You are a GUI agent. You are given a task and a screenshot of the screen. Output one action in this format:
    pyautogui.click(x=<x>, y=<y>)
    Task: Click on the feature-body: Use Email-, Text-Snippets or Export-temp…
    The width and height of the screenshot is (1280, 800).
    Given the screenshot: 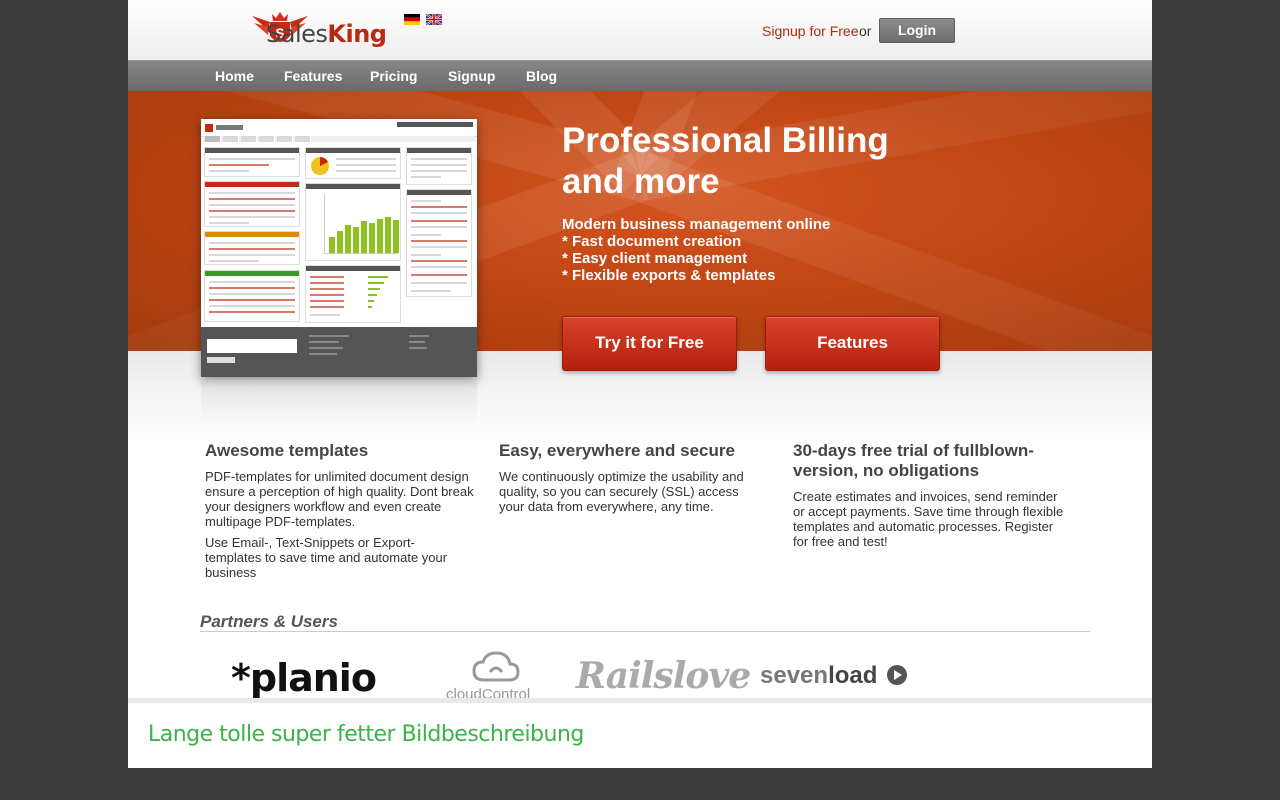 What is the action you would take?
    pyautogui.click(x=326, y=557)
    